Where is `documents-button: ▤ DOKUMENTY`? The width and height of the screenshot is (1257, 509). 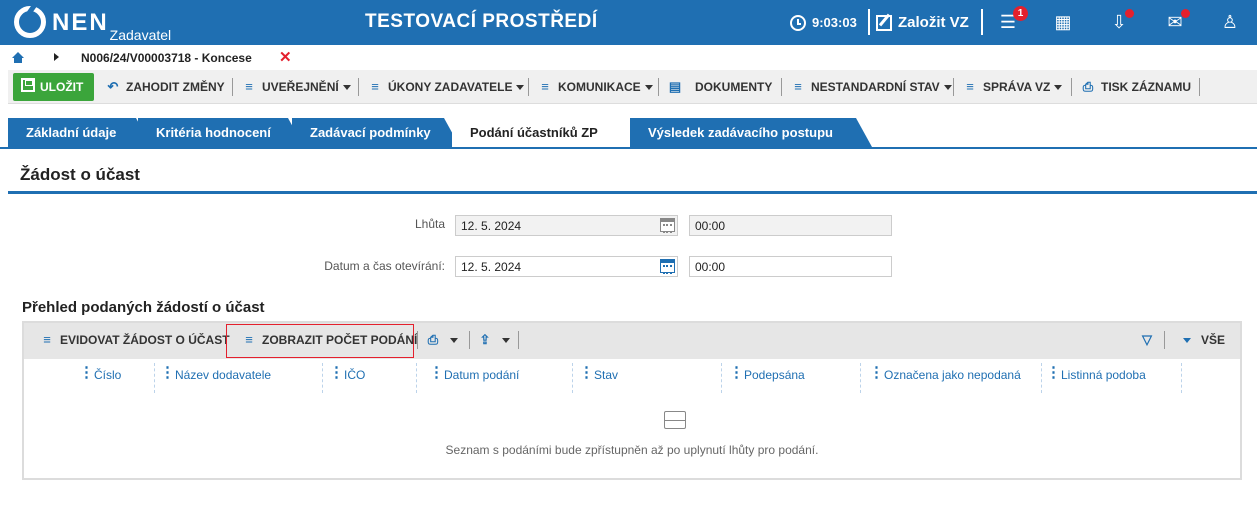 documents-button: ▤ DOKUMENTY is located at coordinates (720, 87).